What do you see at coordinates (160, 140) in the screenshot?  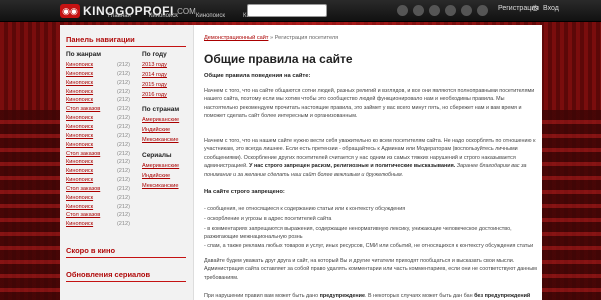 I see `country-link: Мексиканские` at bounding box center [160, 140].